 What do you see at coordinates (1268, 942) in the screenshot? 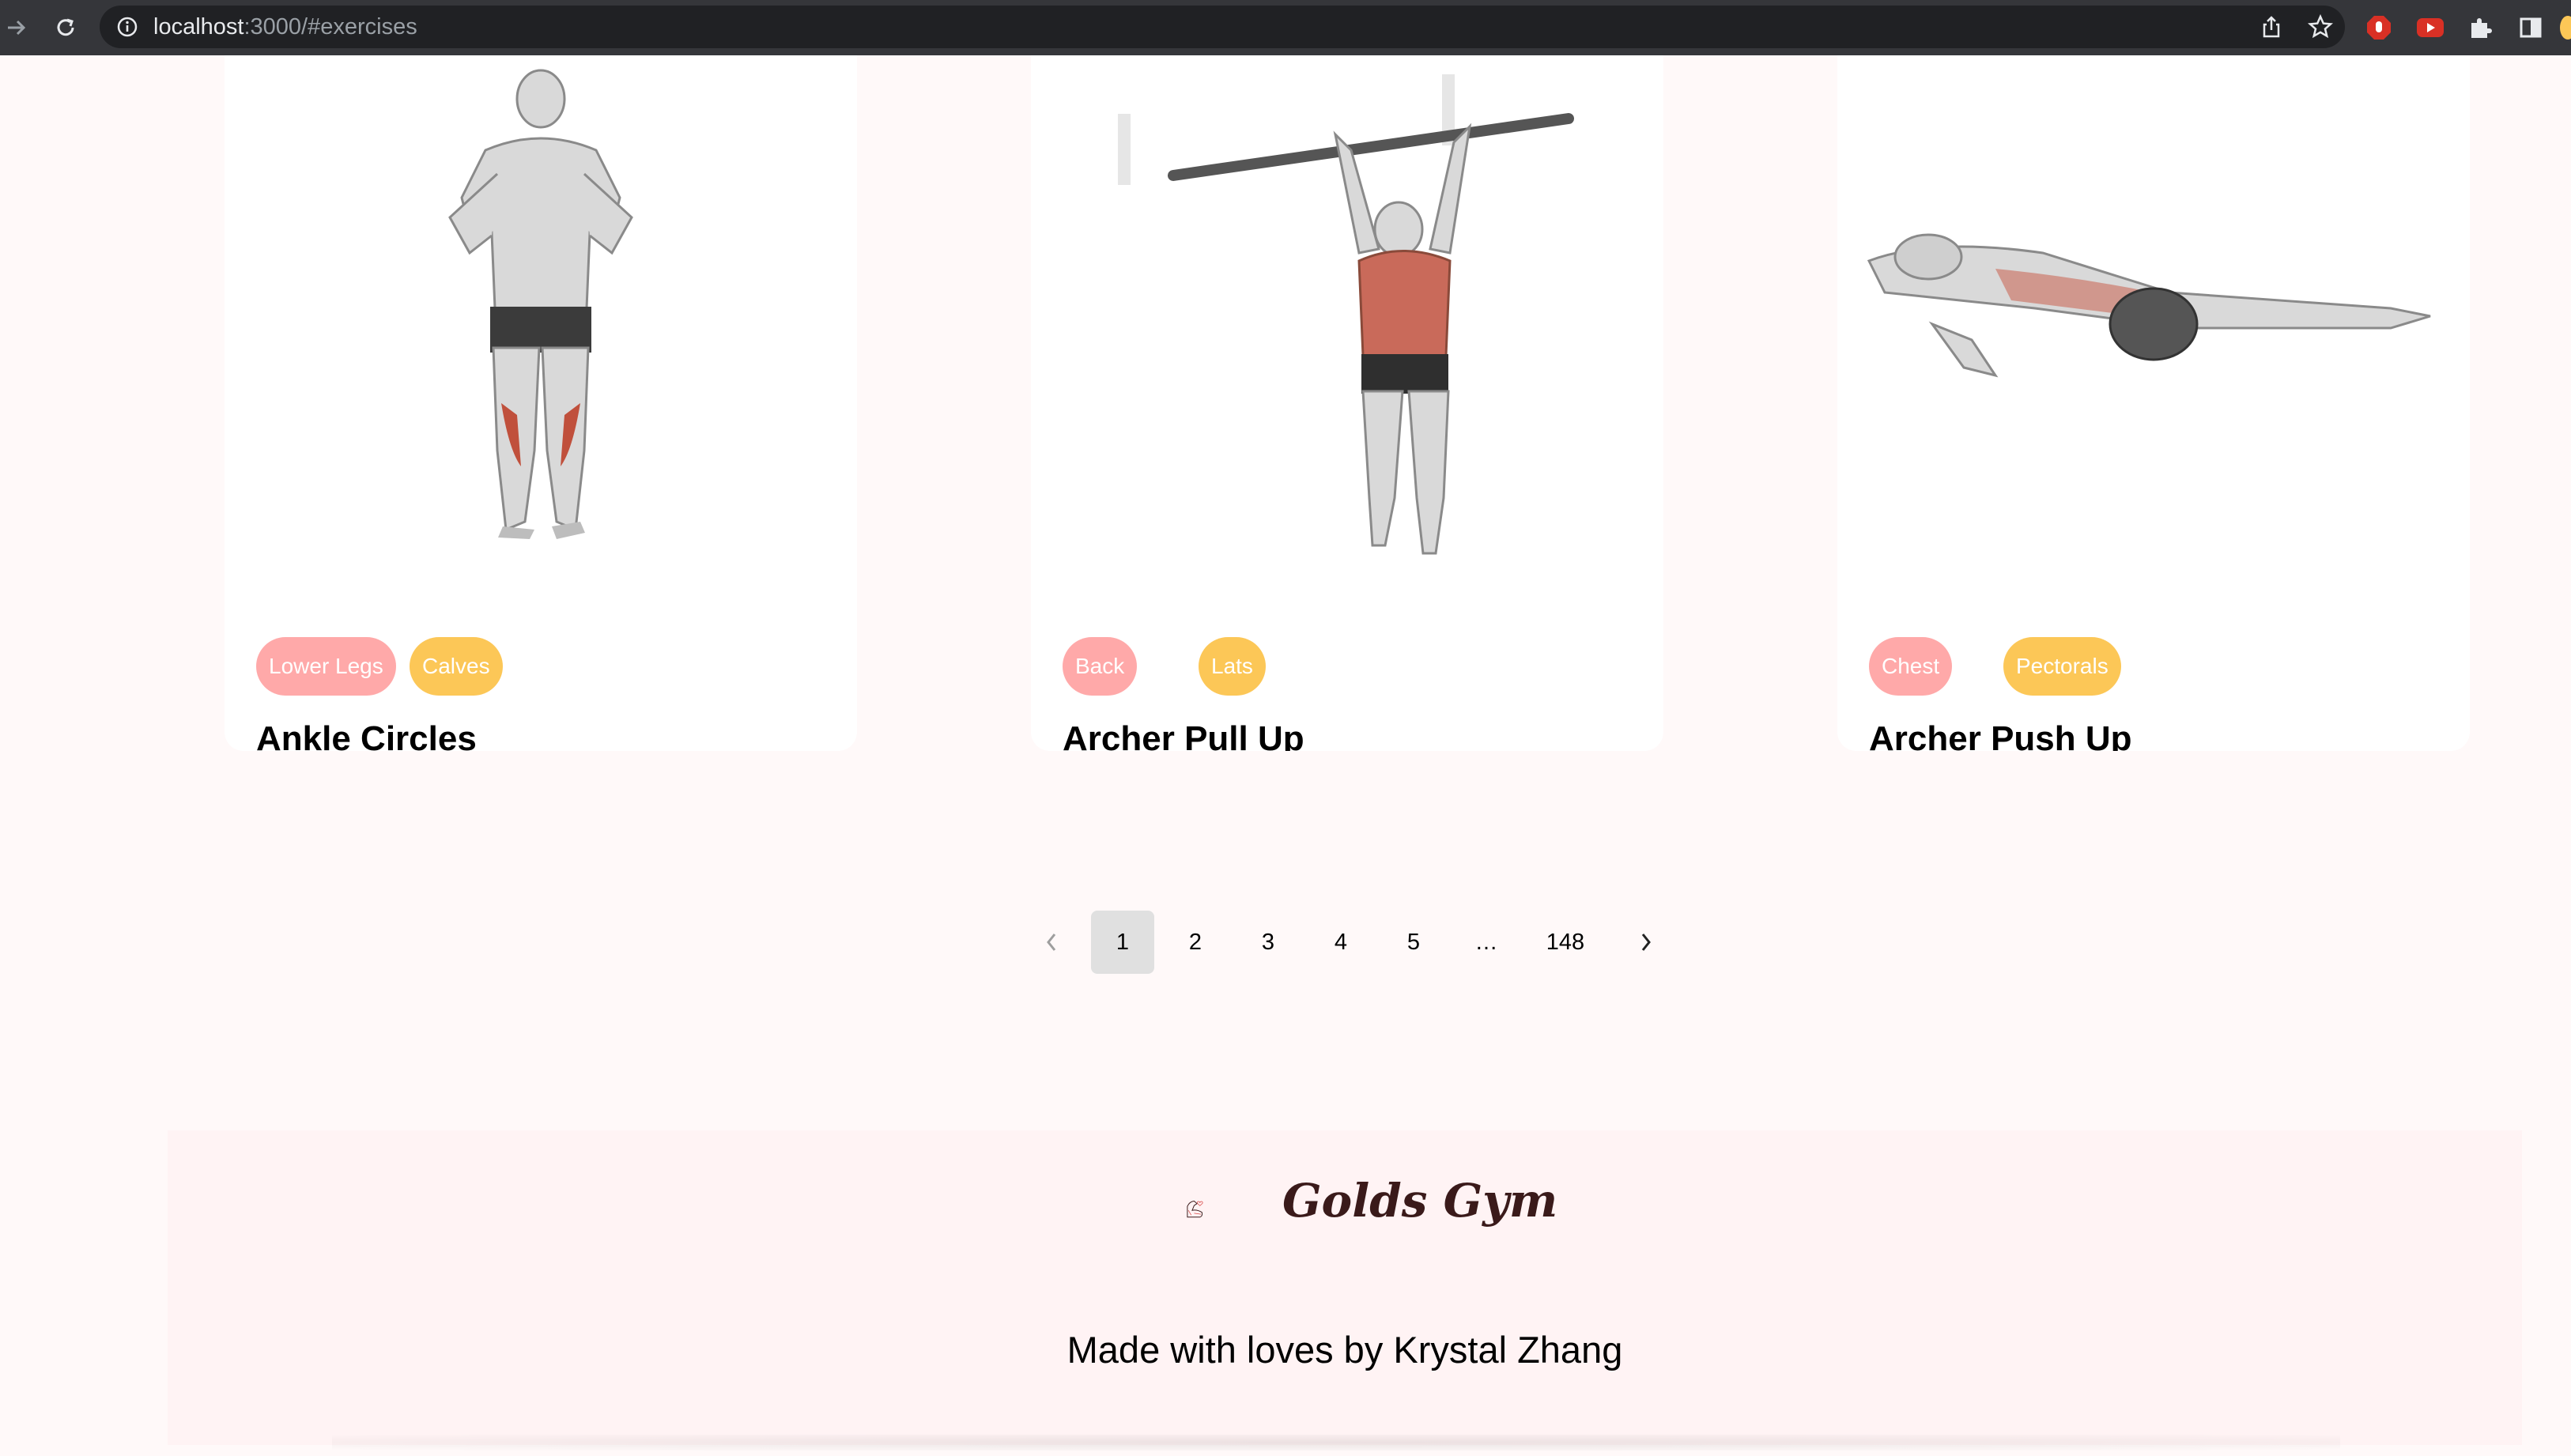
I see `page-button: 3` at bounding box center [1268, 942].